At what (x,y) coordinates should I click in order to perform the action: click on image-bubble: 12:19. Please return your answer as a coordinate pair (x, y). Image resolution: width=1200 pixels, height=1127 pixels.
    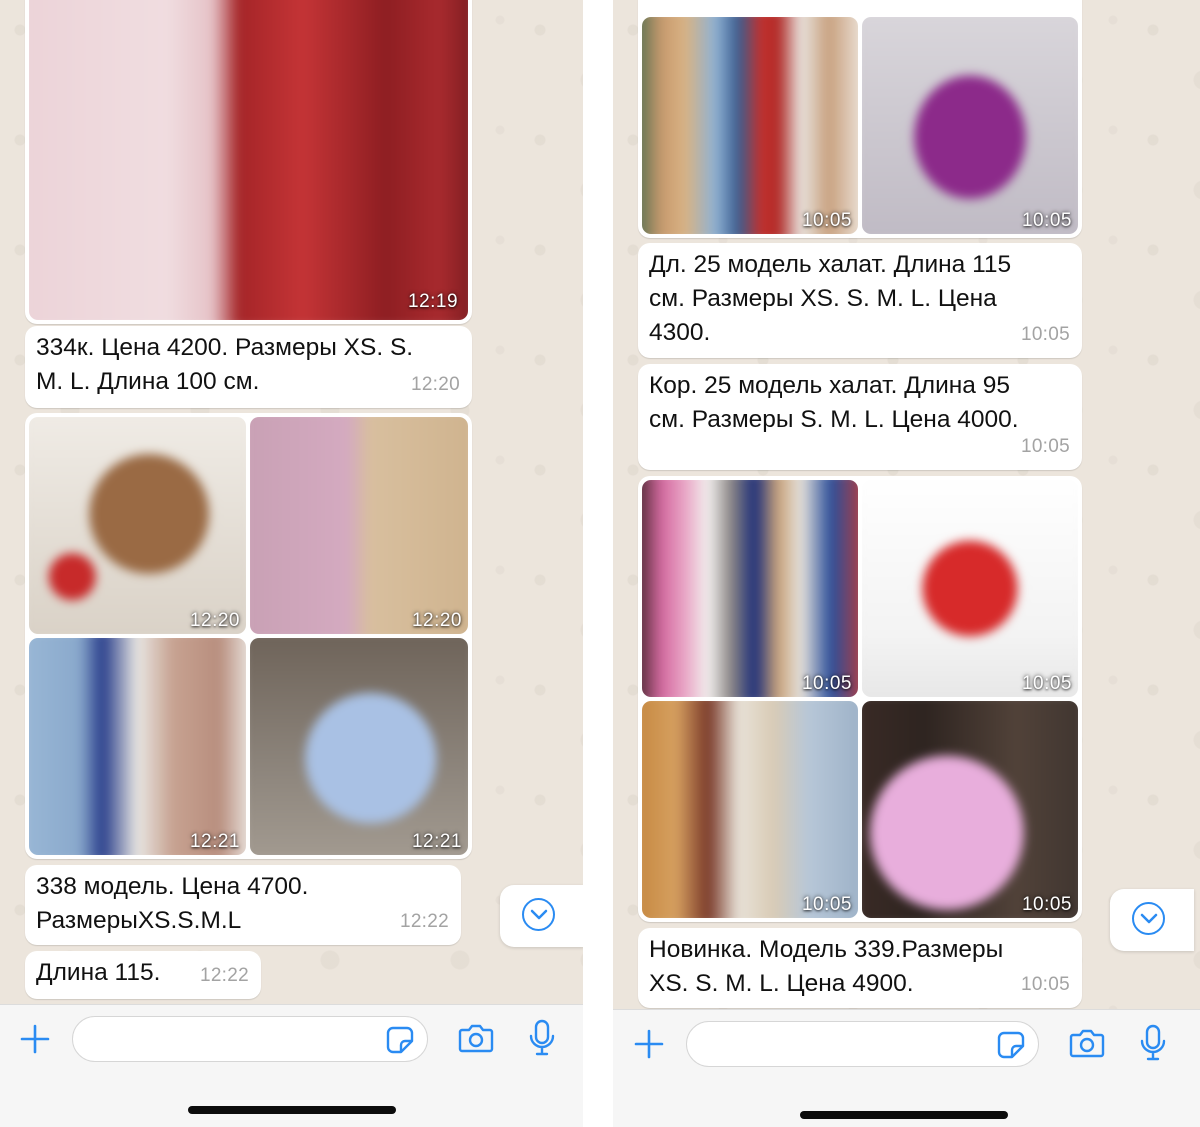
    Looking at the image, I should click on (248, 162).